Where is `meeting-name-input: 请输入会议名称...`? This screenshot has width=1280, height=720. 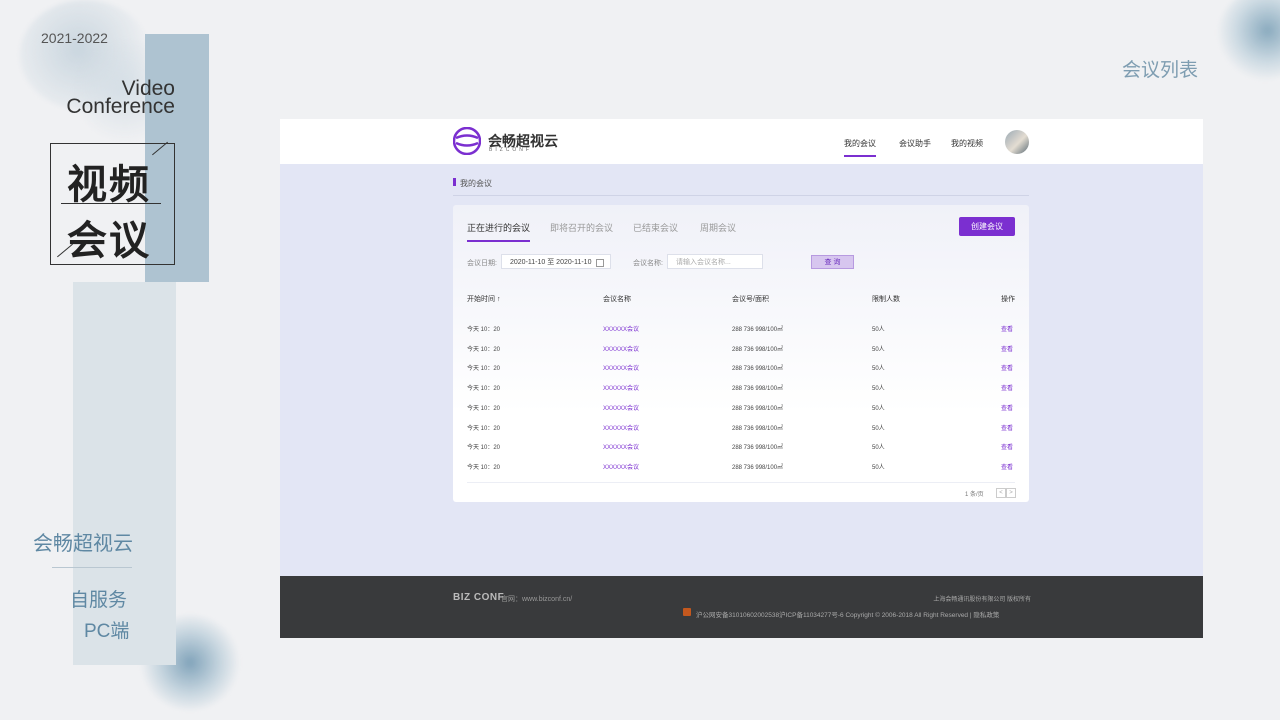
meeting-name-input: 请输入会议名称... is located at coordinates (715, 261).